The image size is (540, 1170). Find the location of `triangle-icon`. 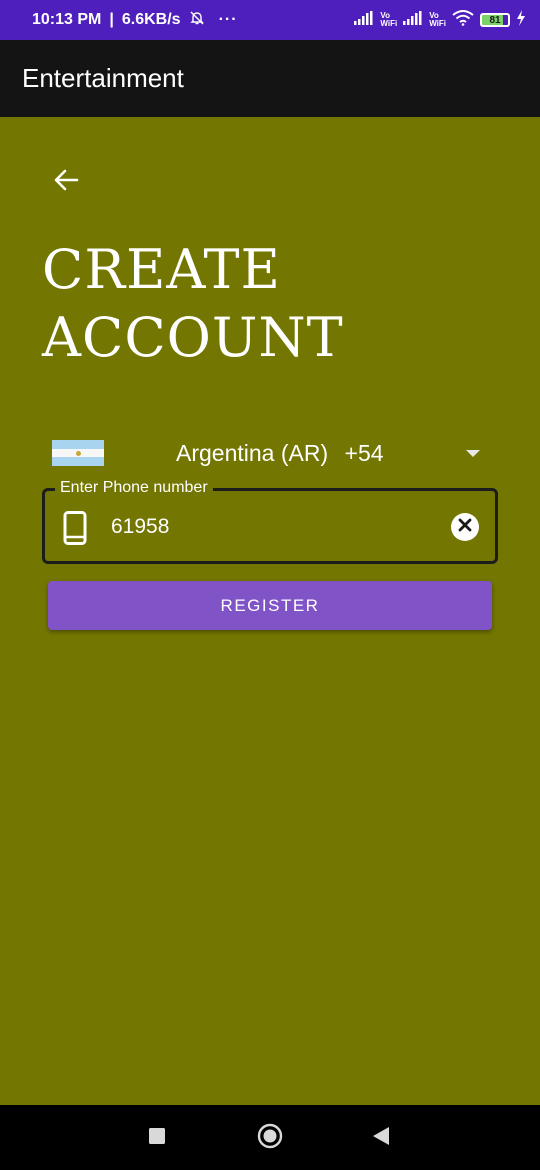

triangle-icon is located at coordinates (381, 1138).